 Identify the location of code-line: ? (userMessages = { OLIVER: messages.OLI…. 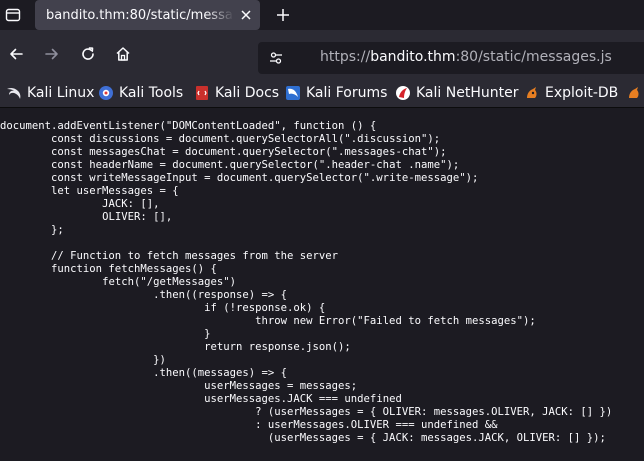
(306, 412).